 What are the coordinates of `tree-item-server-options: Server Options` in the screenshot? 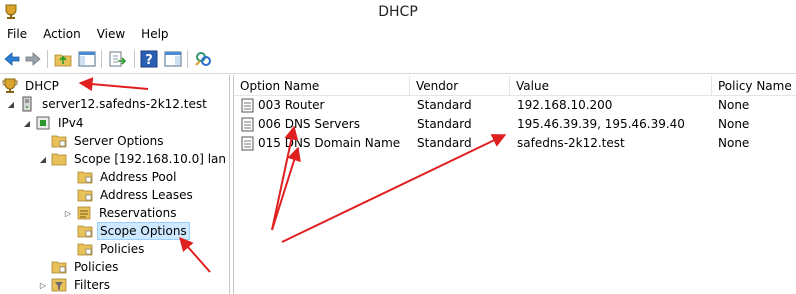 It's located at (108, 141).